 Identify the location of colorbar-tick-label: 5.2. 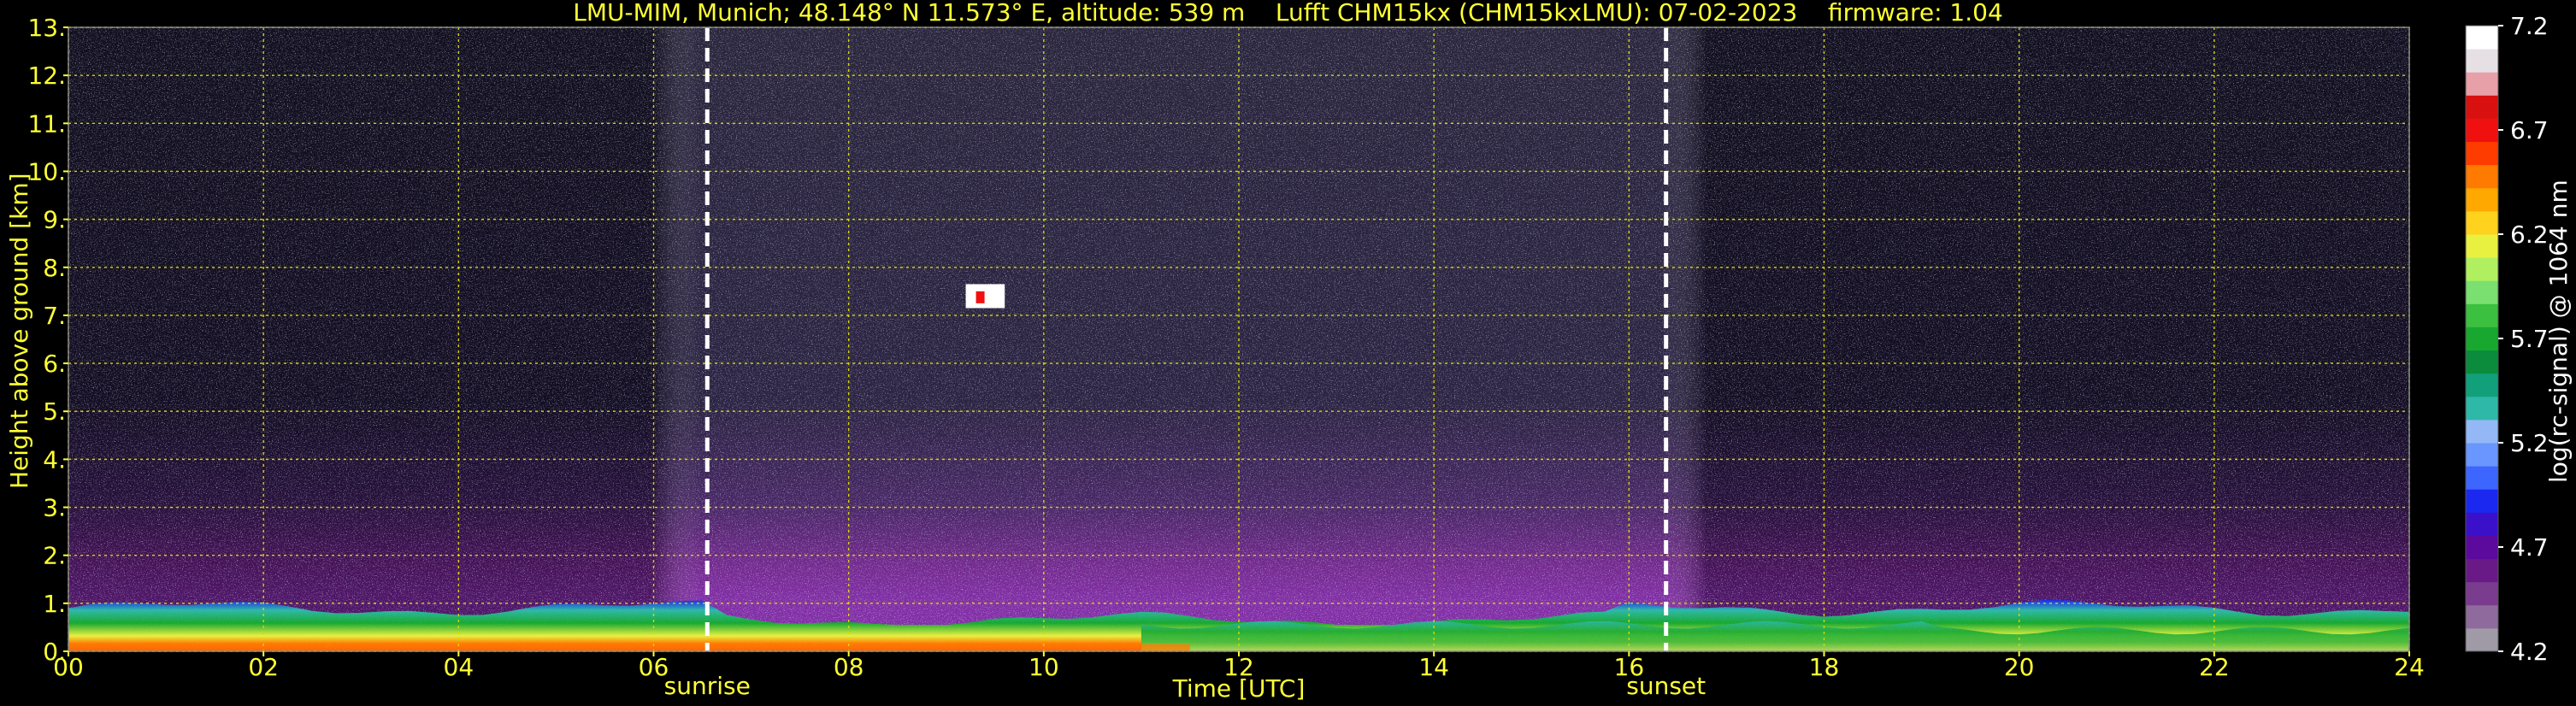
(2529, 443).